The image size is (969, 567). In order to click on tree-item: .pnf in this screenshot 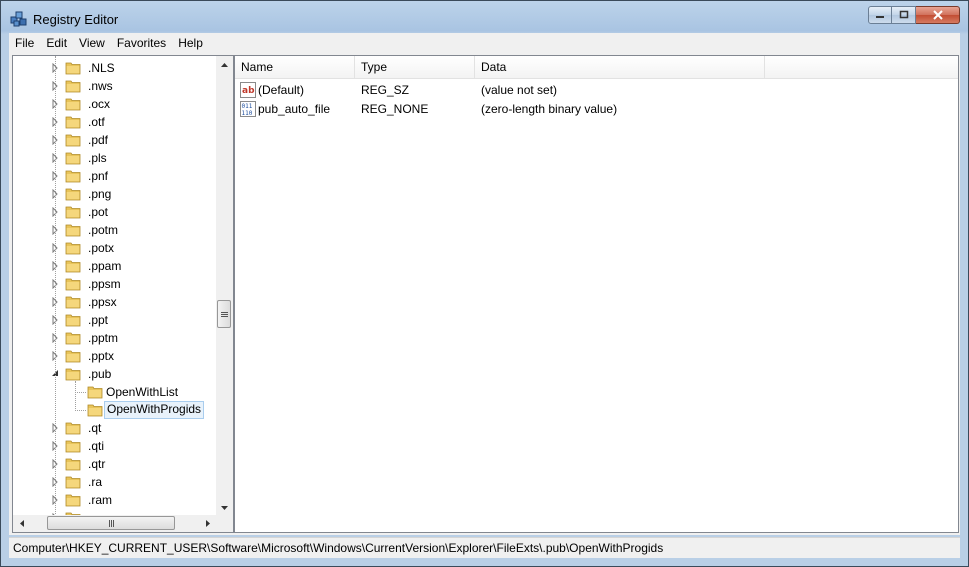, I will do `click(114, 176)`.